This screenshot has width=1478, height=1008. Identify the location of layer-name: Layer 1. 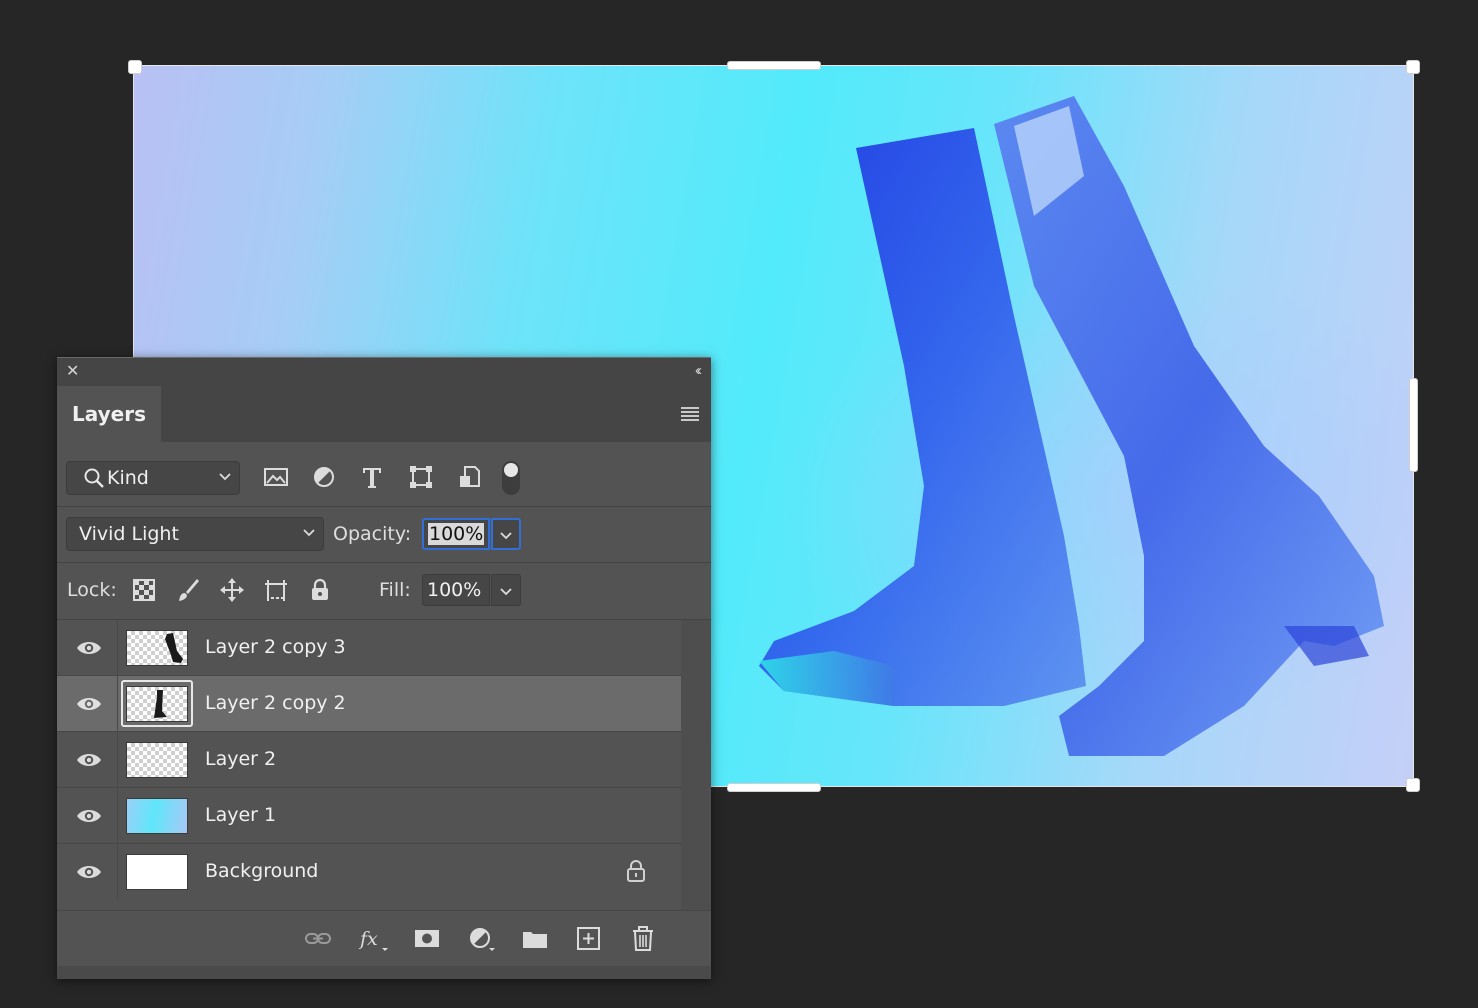
(241, 815).